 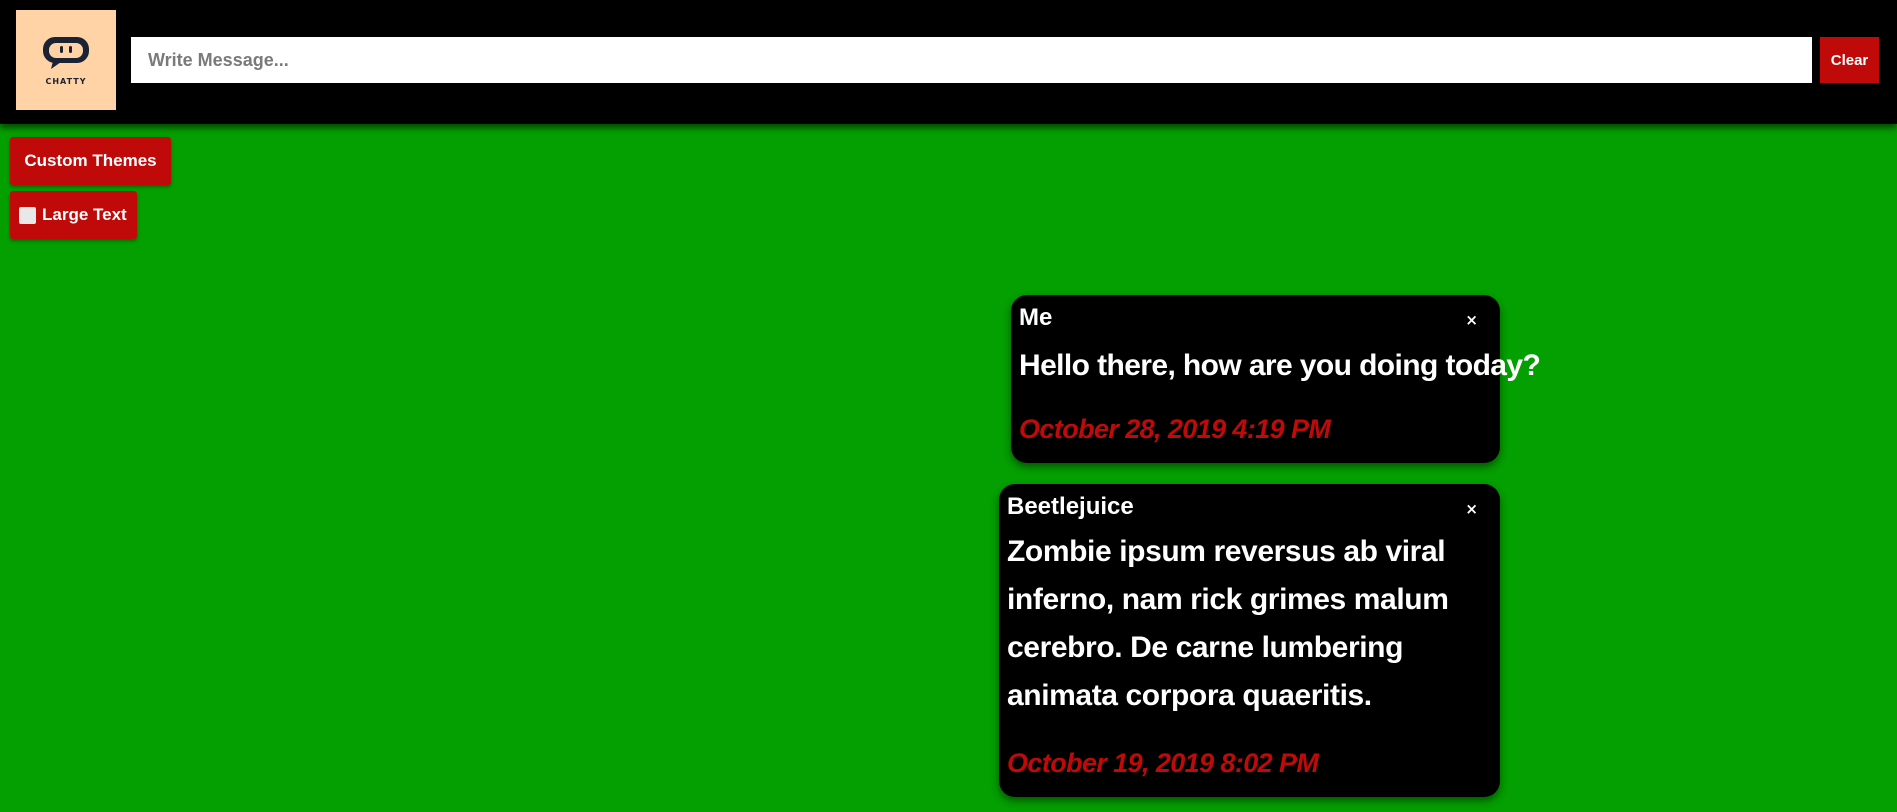 I want to click on logo-text: CHATTY, so click(x=66, y=81).